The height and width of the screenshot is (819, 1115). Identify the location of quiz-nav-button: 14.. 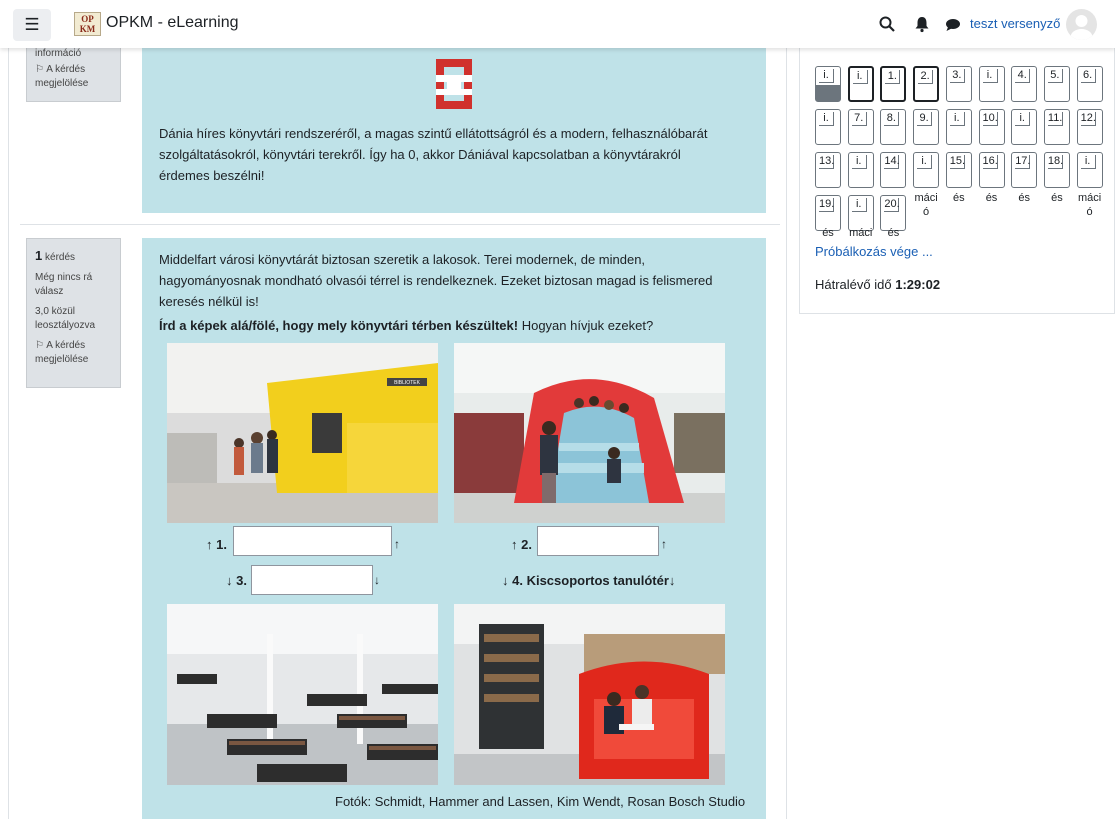
(893, 170).